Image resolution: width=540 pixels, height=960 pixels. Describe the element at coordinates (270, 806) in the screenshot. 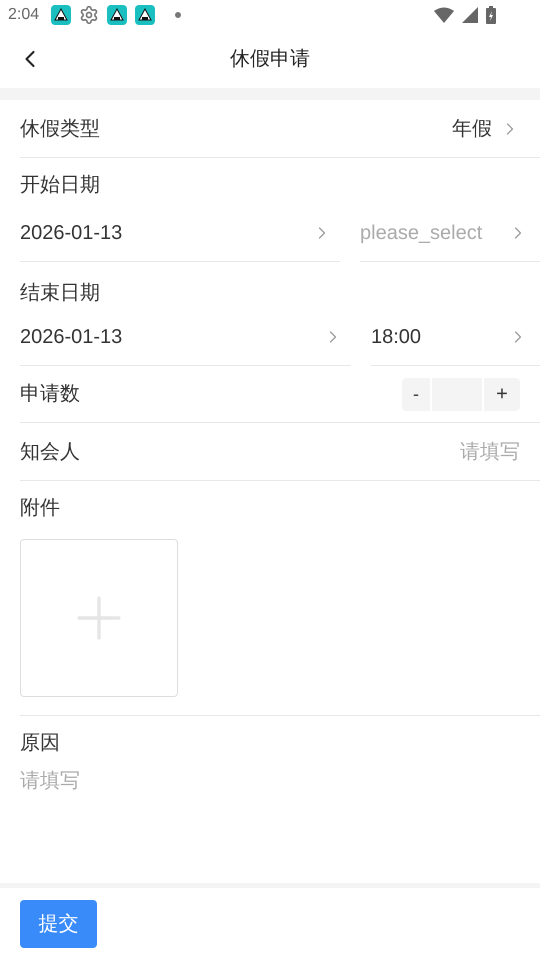

I see `reason-field: 请填写` at that location.